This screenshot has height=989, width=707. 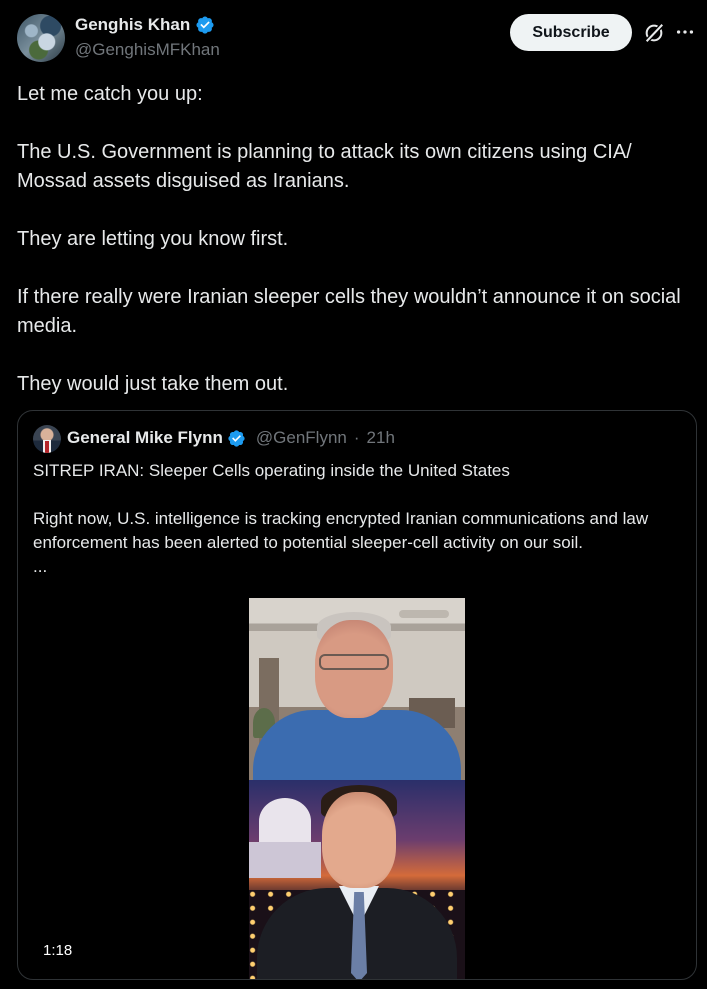 What do you see at coordinates (571, 32) in the screenshot?
I see `subscribe-button: Subscribe` at bounding box center [571, 32].